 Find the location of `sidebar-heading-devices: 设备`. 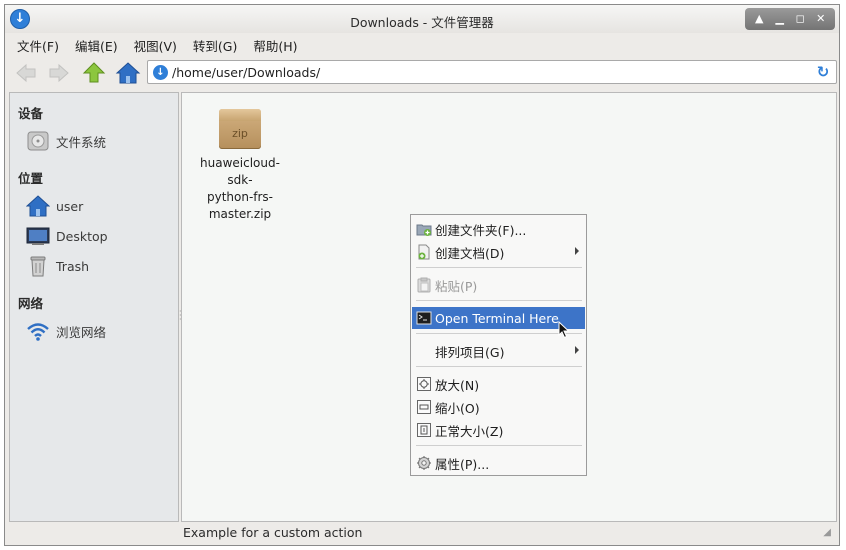

sidebar-heading-devices: 设备 is located at coordinates (31, 113).